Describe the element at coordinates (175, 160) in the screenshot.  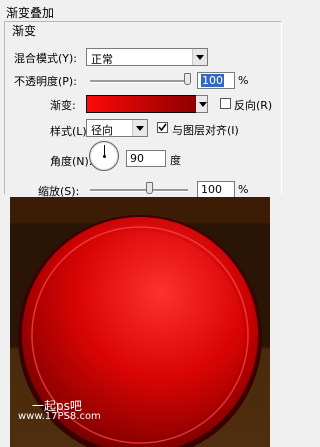
I see `angle-unit: 度` at that location.